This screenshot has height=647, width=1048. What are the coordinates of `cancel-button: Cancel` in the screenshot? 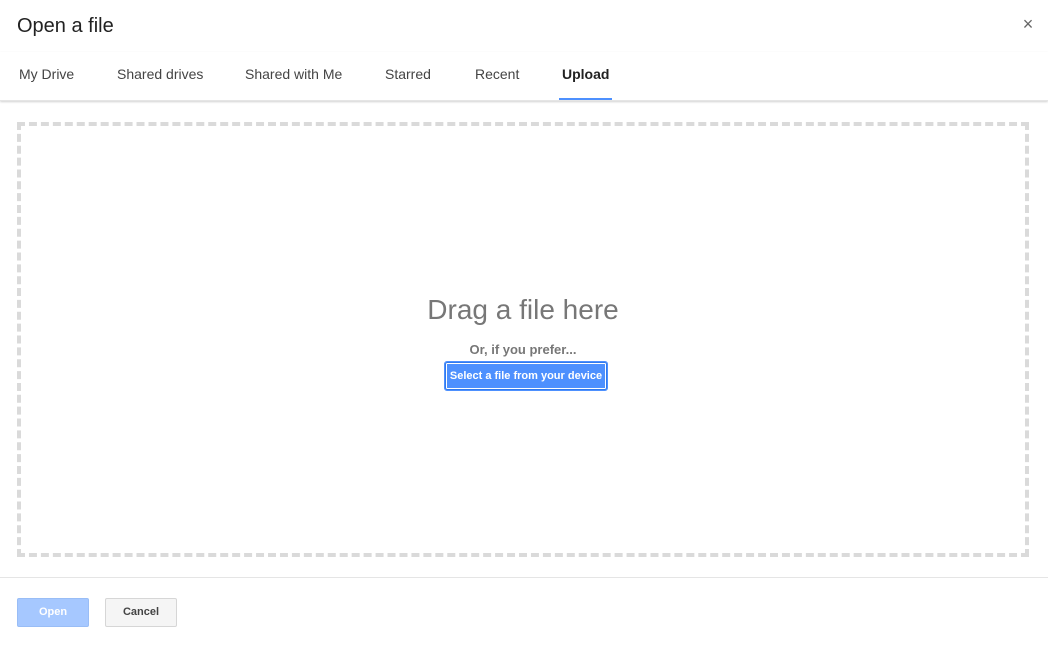 It's located at (141, 612).